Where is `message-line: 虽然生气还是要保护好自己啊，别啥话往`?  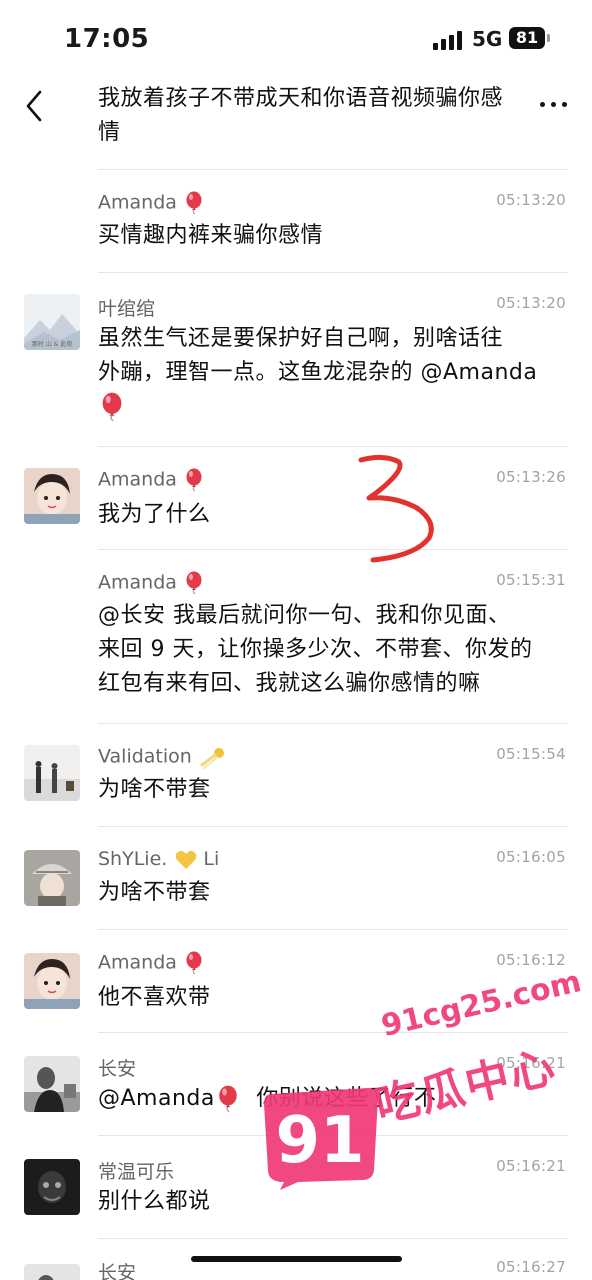
message-line: 虽然生气还是要保护好自己啊，别啥话往 is located at coordinates (301, 338).